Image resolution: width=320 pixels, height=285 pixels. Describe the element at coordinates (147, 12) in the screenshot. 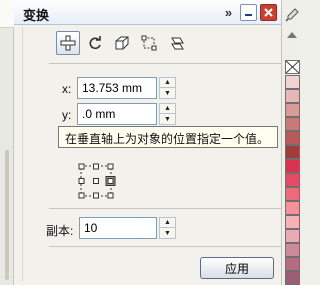

I see `docker-titlebar: 变换 »` at that location.